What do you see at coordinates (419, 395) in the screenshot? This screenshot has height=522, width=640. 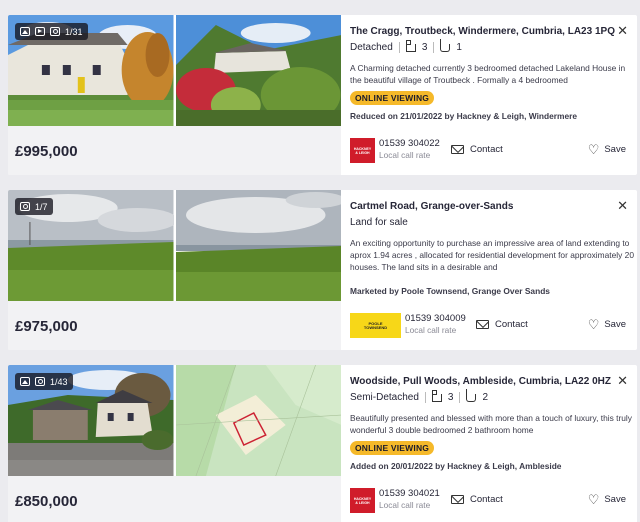 I see `property-meta: Semi-Detached 3 2` at bounding box center [419, 395].